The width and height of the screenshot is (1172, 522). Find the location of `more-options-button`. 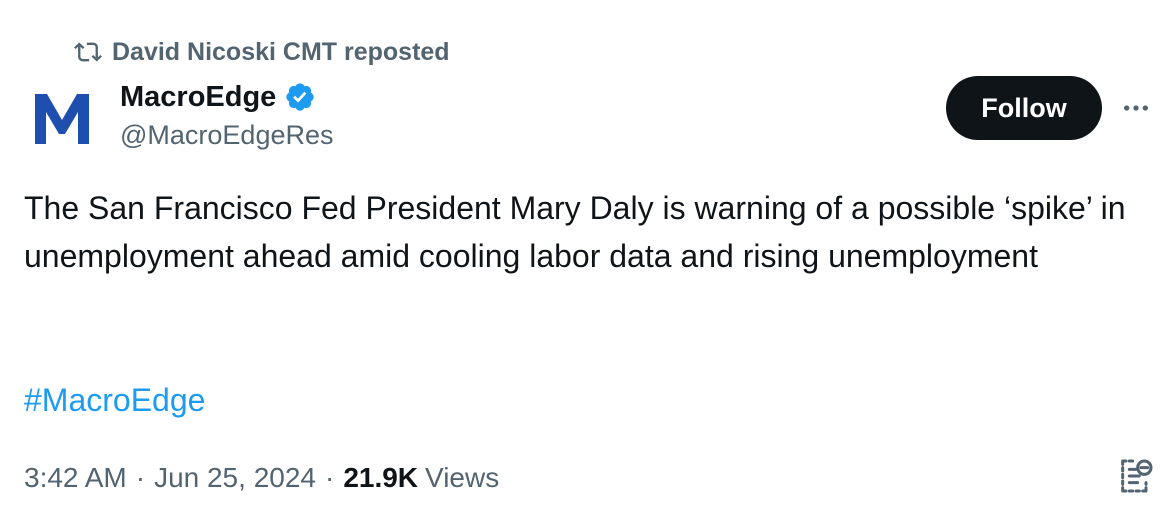

more-options-button is located at coordinates (1136, 108).